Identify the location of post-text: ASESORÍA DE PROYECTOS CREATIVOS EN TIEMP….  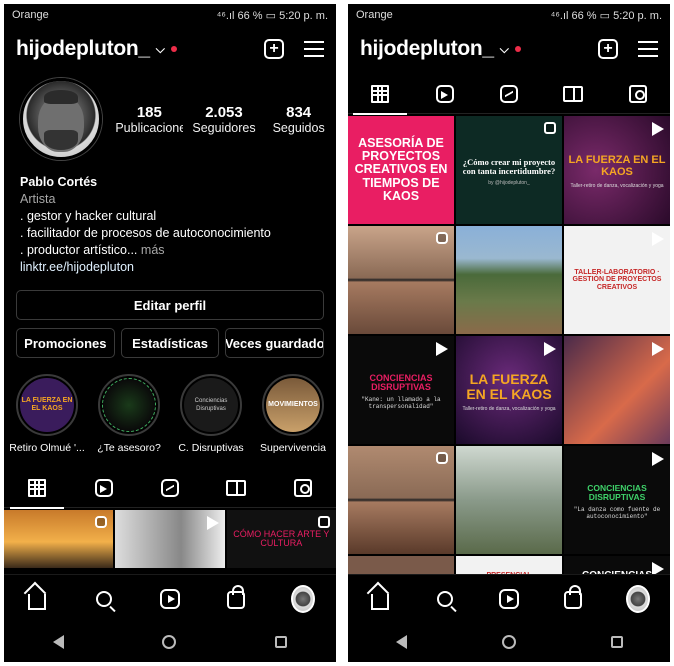
(401, 169).